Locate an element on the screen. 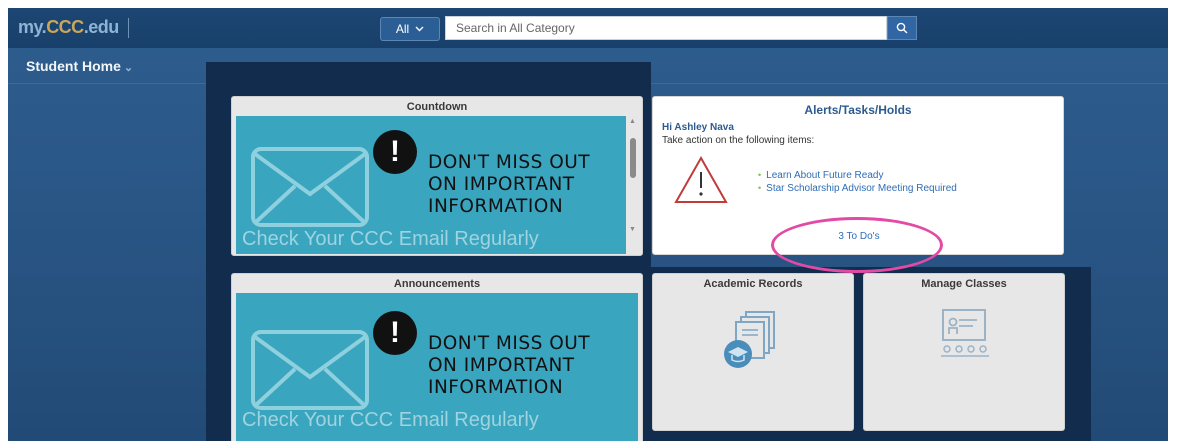 The width and height of the screenshot is (1188, 441). academic-records-icon is located at coordinates (749, 339).